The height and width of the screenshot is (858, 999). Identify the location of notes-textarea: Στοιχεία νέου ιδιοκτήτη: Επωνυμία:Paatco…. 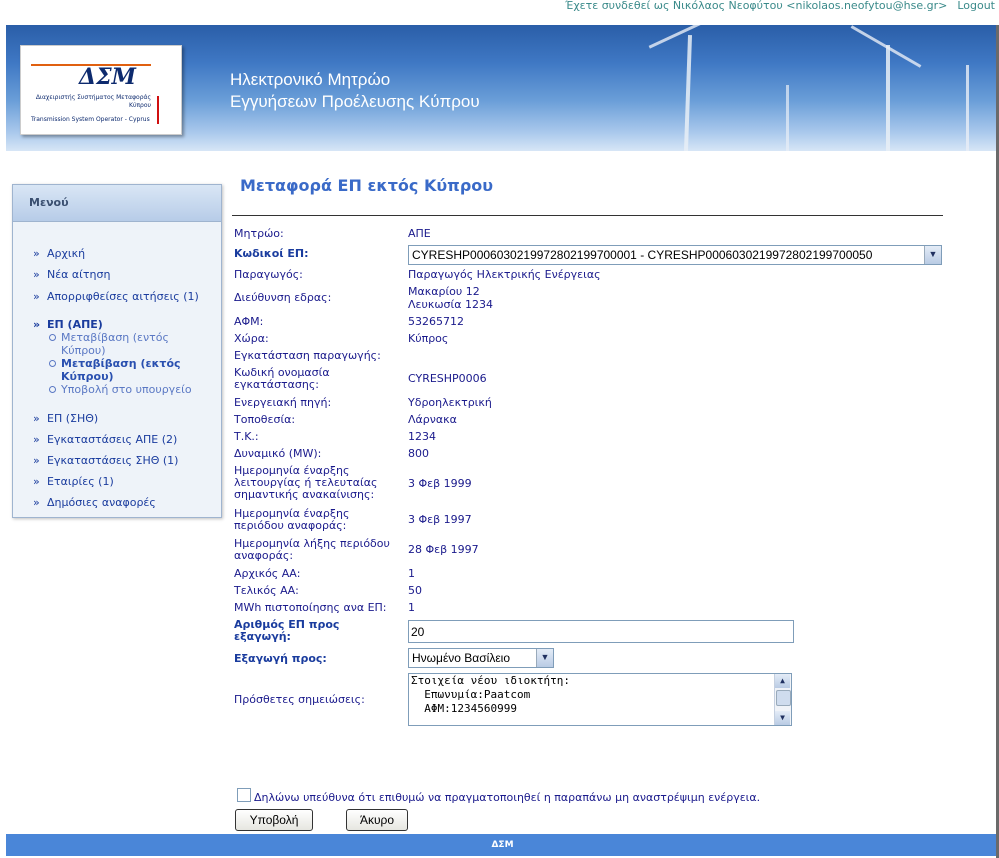
(600, 699).